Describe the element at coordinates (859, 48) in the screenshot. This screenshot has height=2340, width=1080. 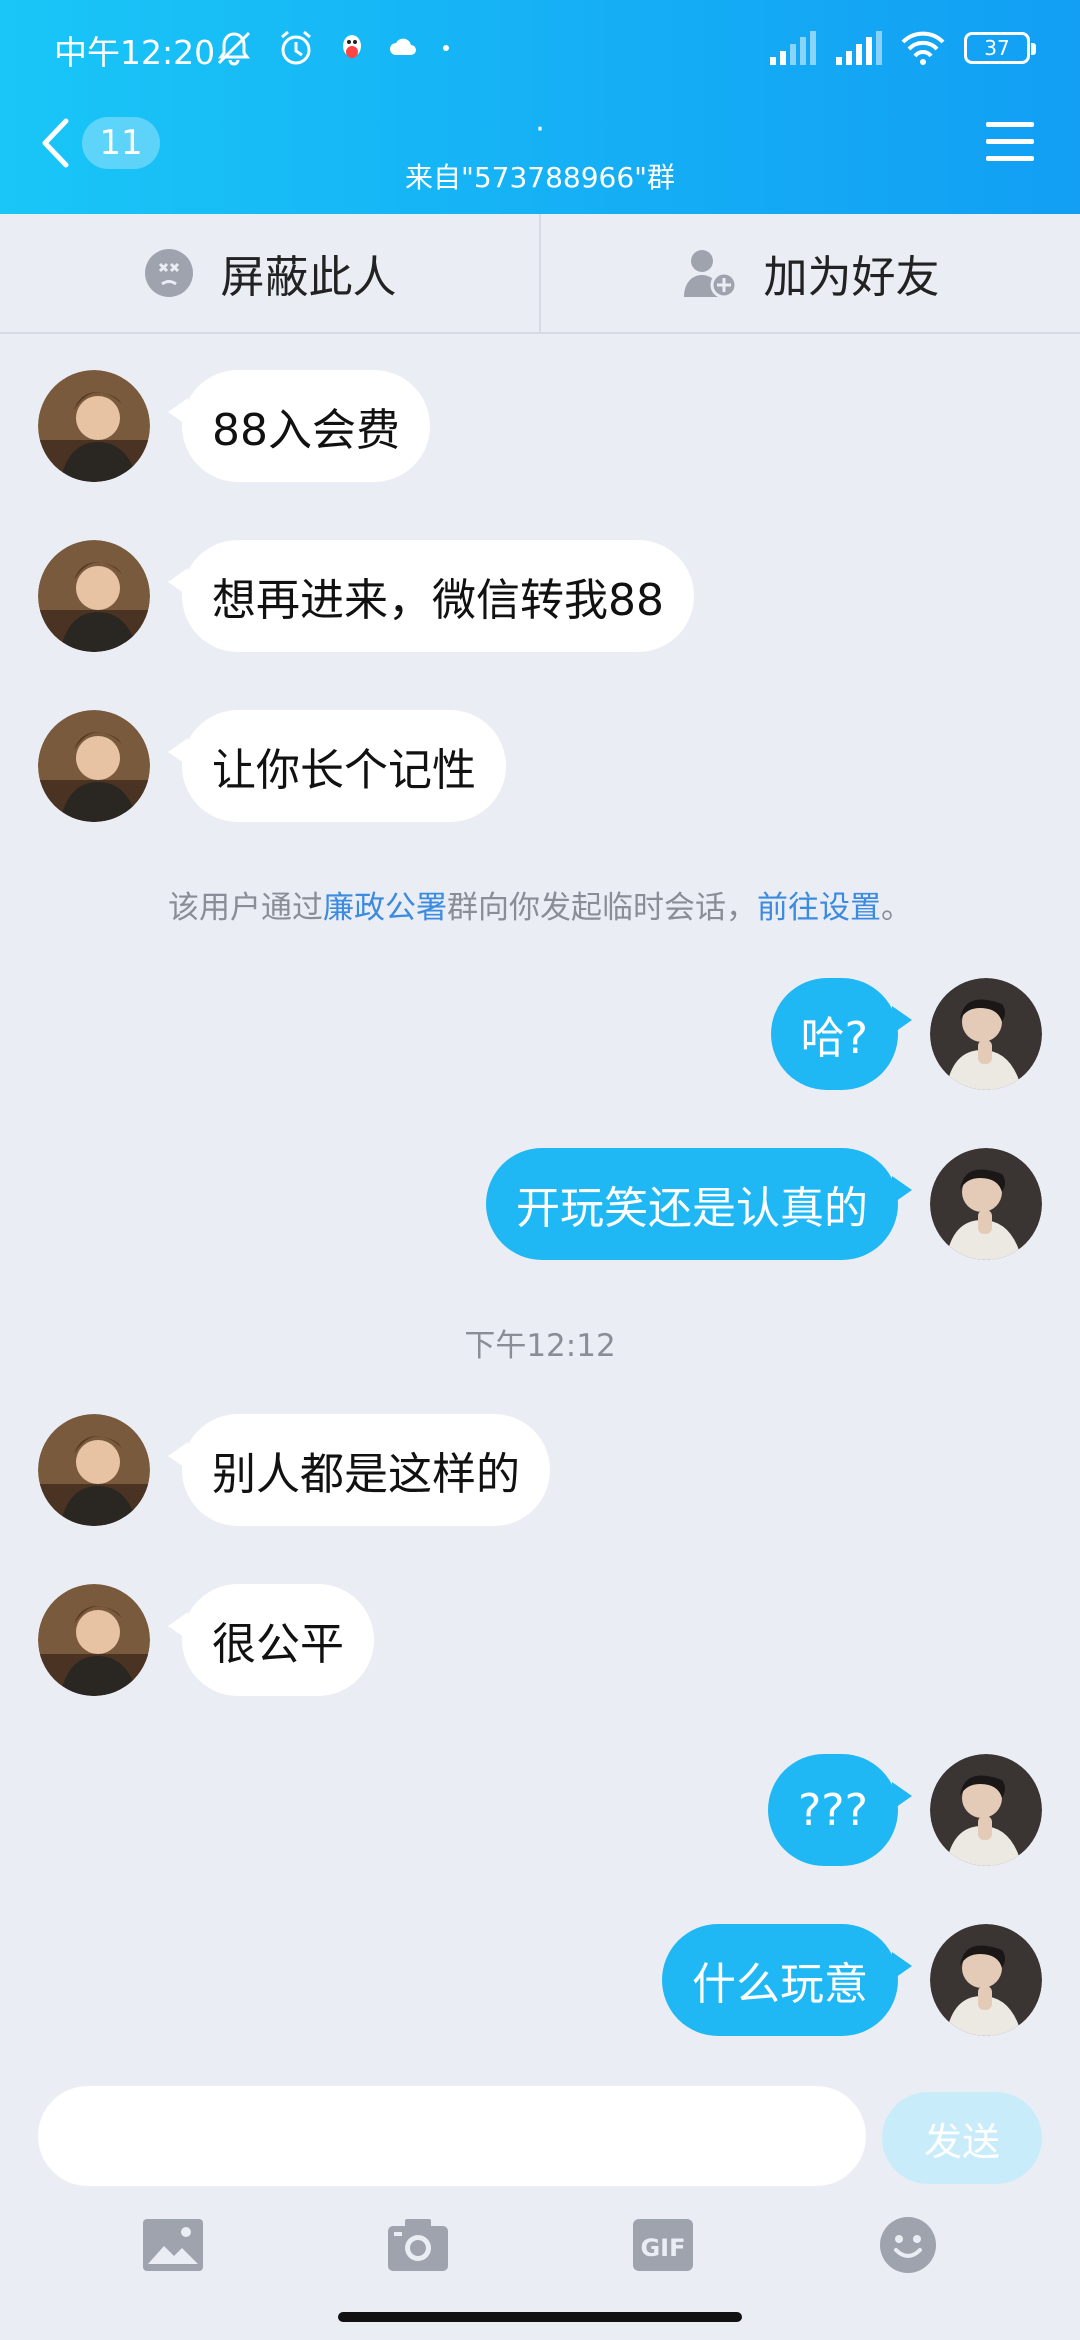
I see `cellular-signal-2-icon` at that location.